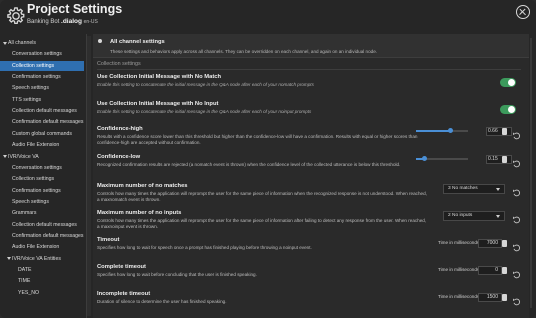 The image size is (536, 318). I want to click on sidebar-item-label: YES_NO, so click(29, 292).